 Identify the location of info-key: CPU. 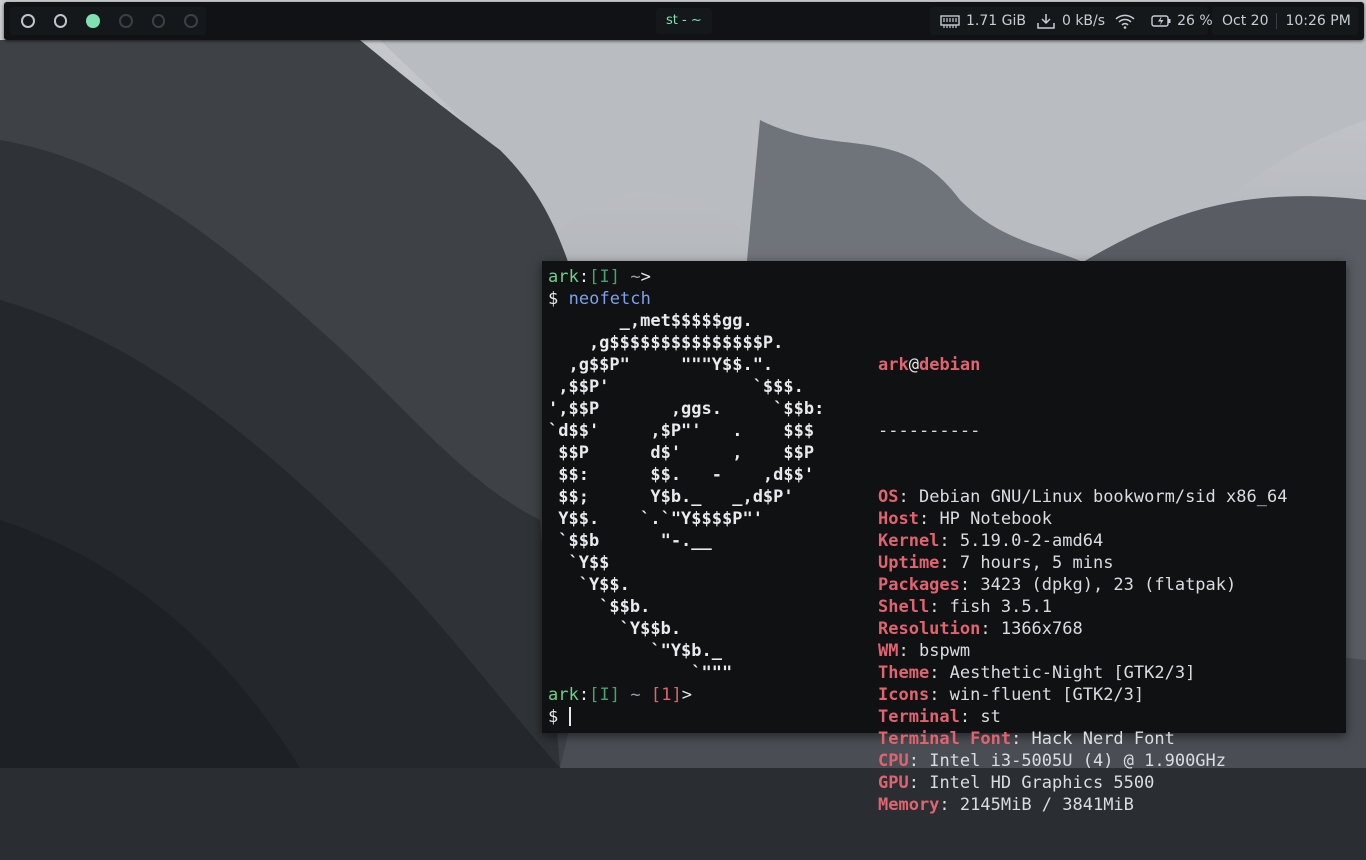
(893, 761).